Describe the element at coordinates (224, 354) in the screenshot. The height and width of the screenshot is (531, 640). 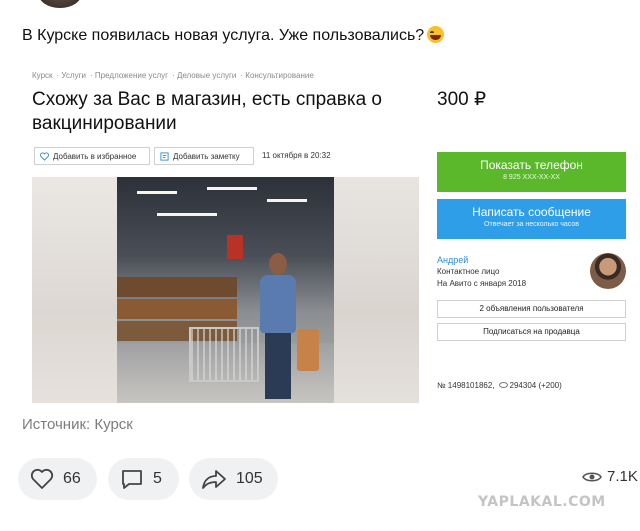
I see `shopping-cart-image` at that location.